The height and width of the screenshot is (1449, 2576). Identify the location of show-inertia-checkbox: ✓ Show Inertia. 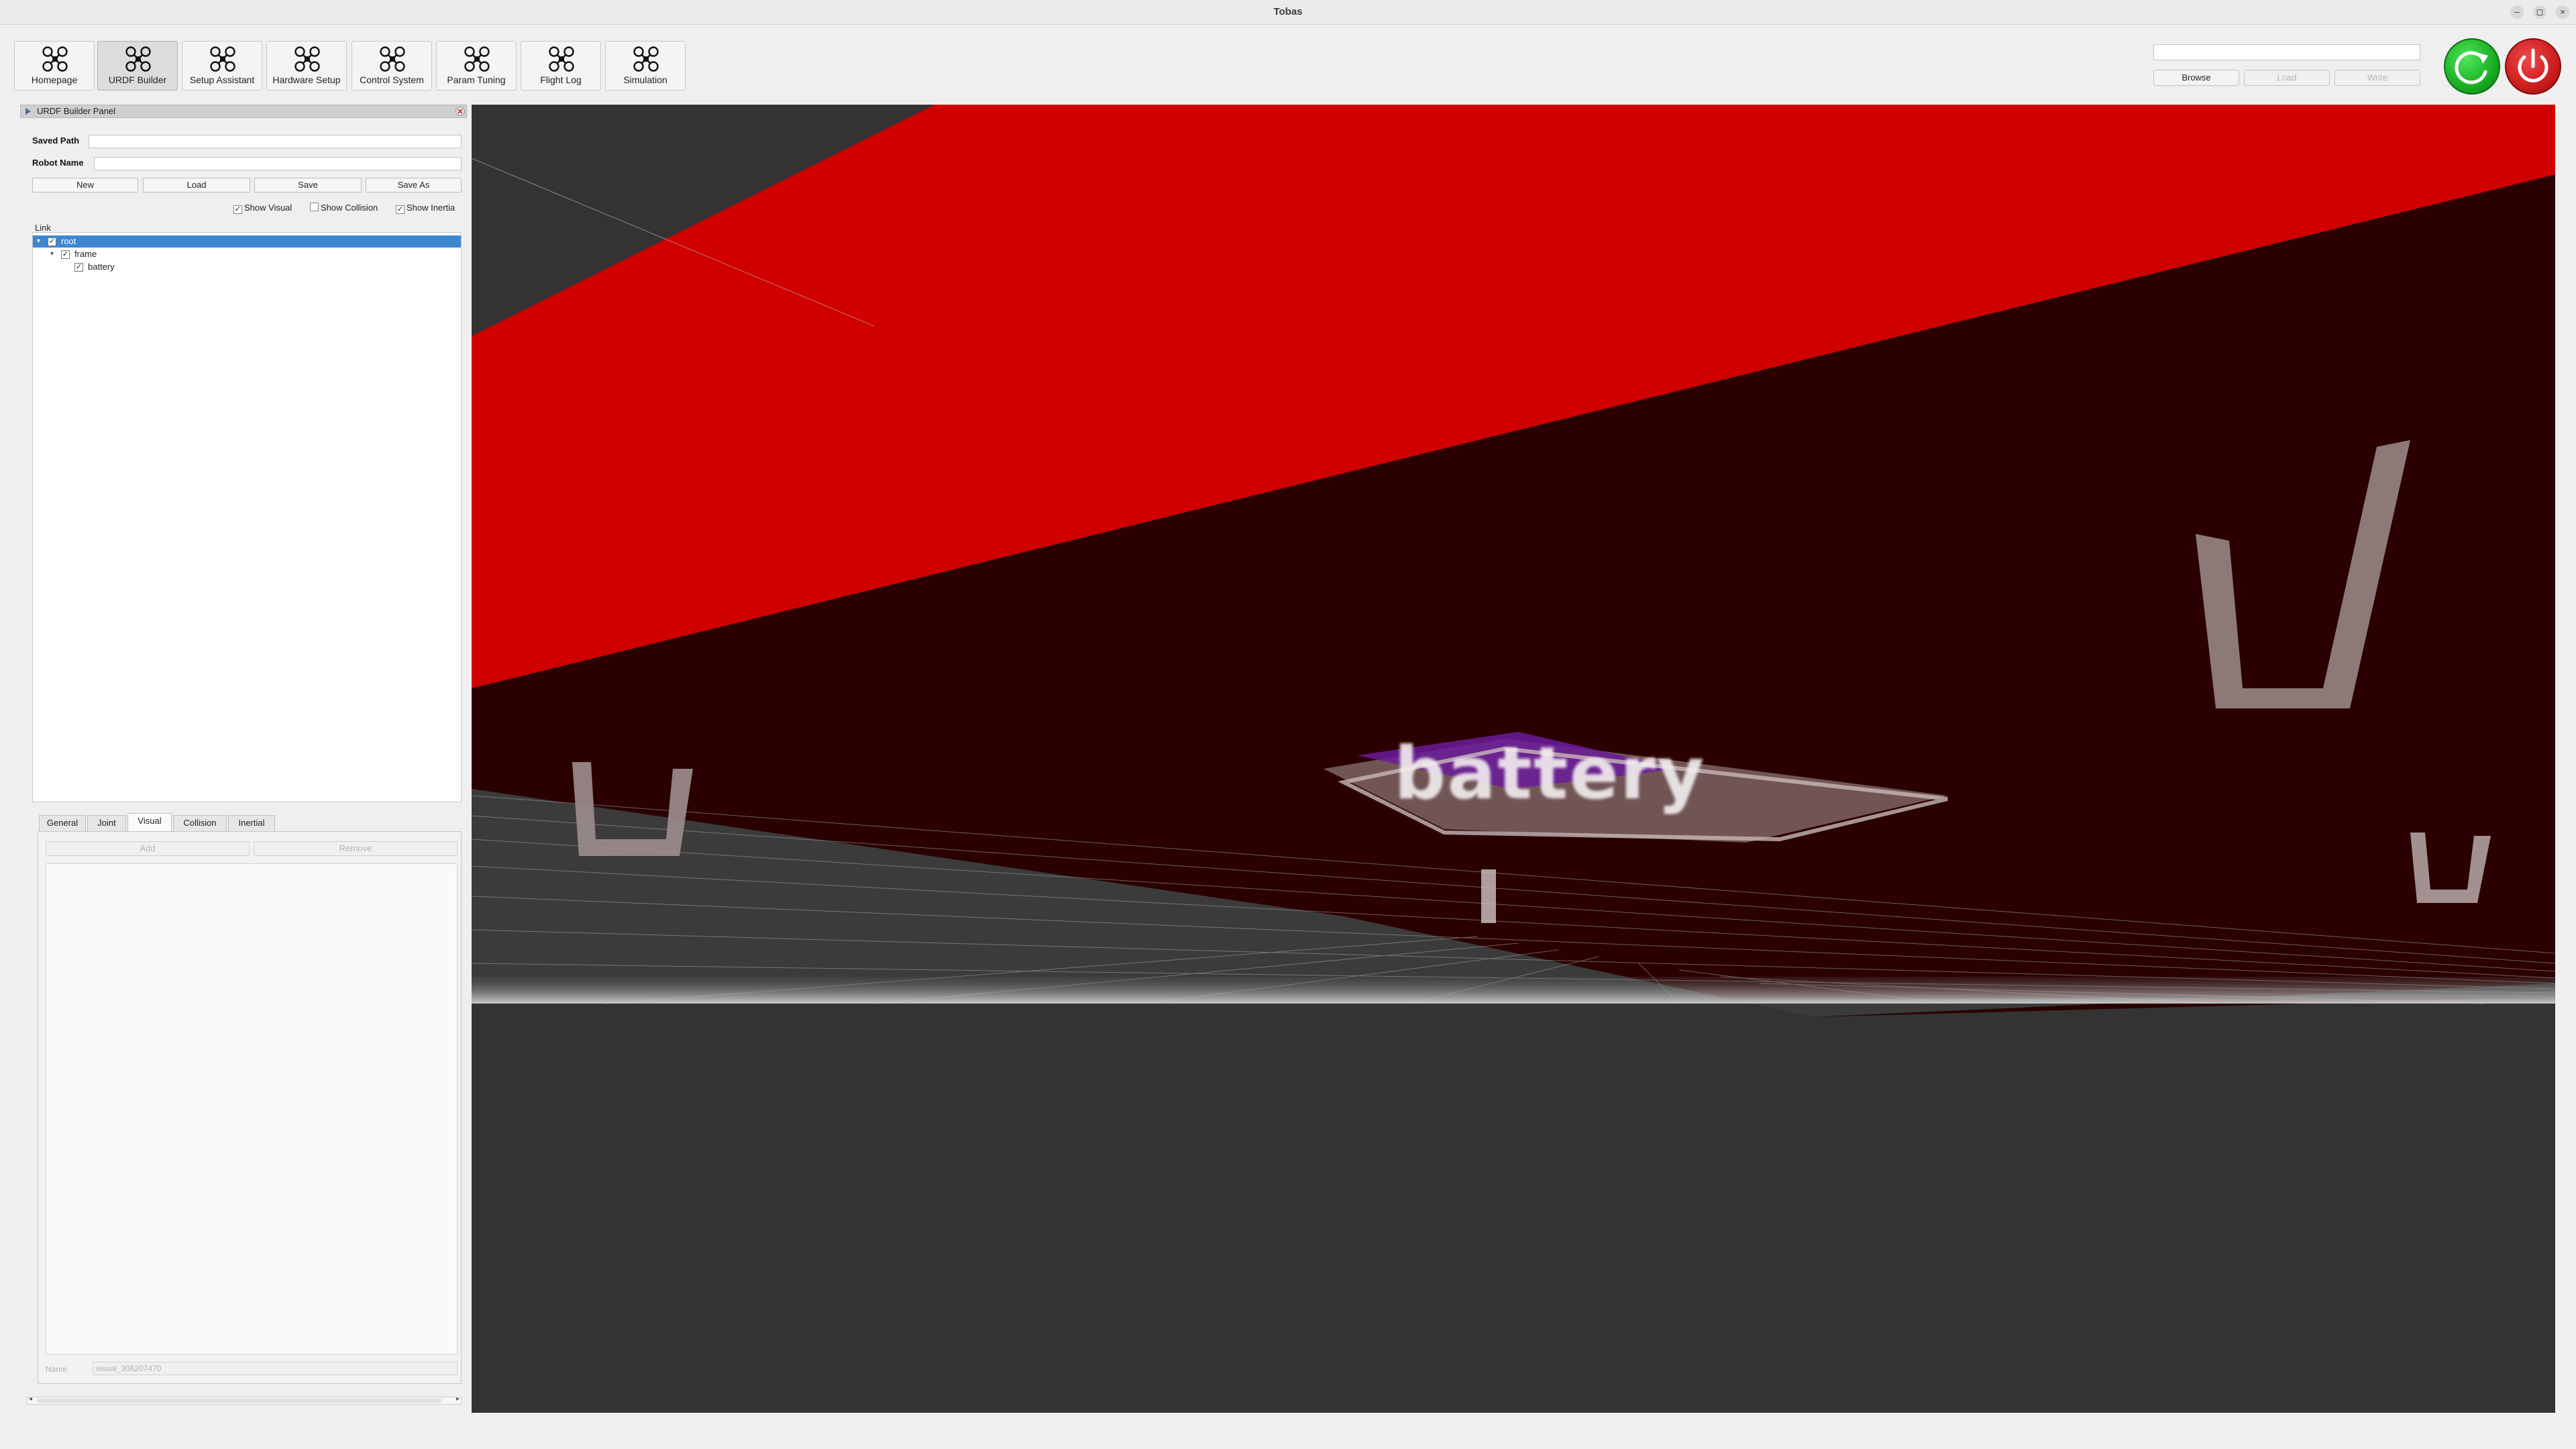
(429, 208).